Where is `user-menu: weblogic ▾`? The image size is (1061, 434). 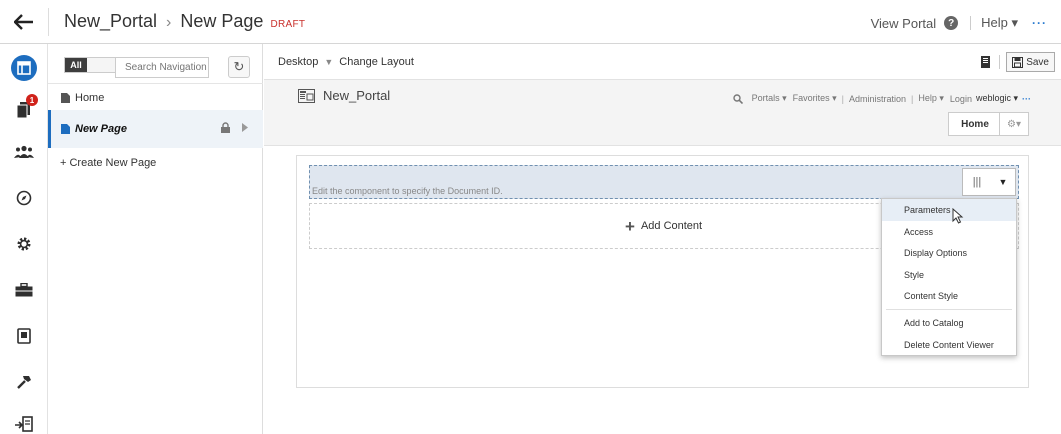 user-menu: weblogic ▾ is located at coordinates (997, 98).